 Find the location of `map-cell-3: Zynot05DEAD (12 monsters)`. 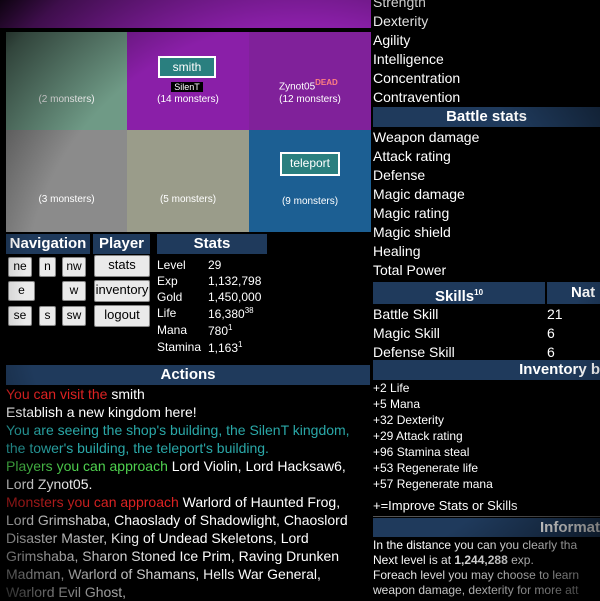

map-cell-3: Zynot05DEAD (12 monsters) is located at coordinates (310, 81).